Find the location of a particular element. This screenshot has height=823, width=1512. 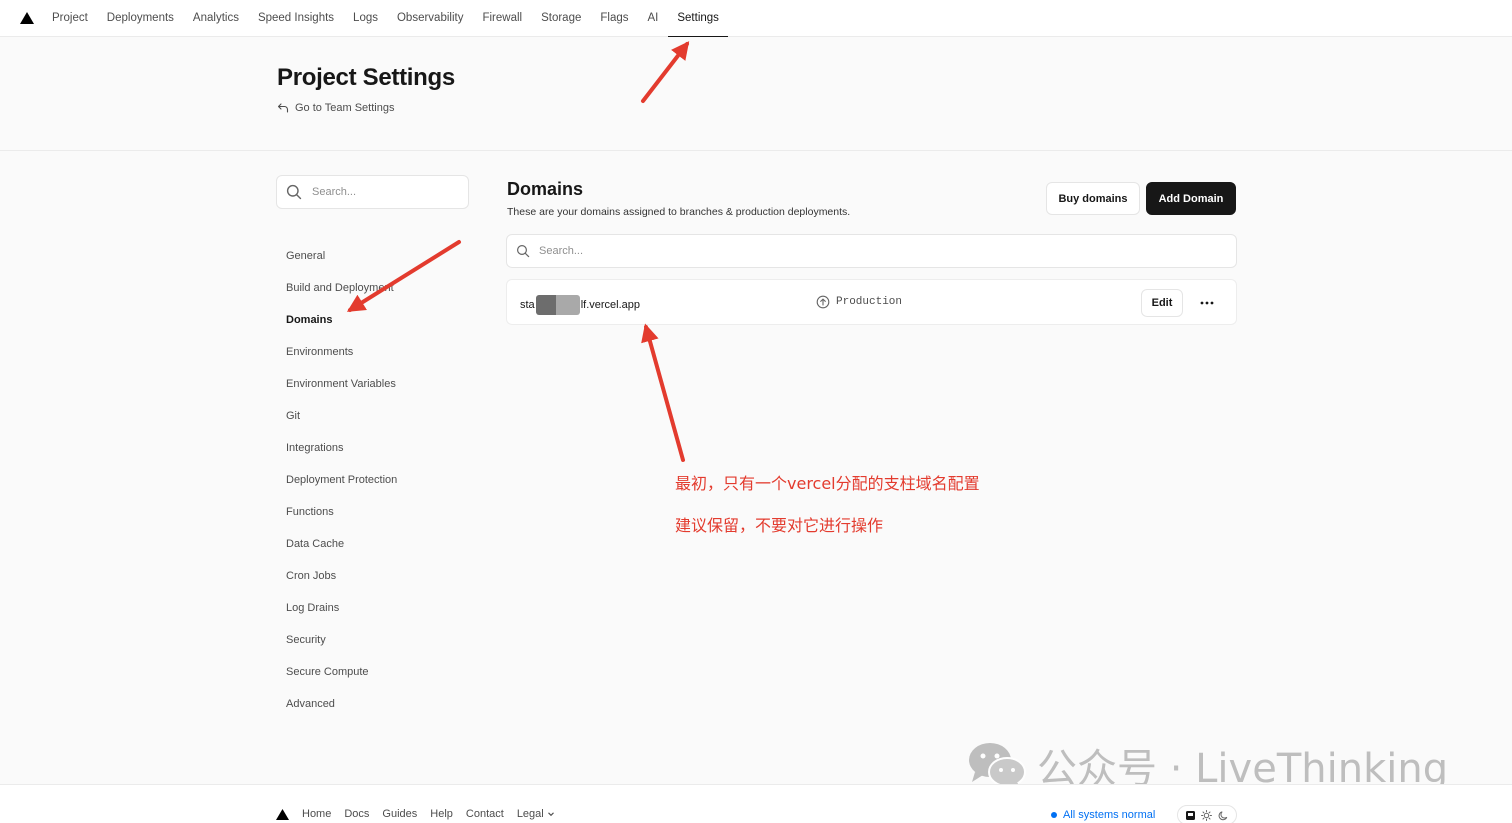

sidebar-item-cron-jobs: Cron Jobs is located at coordinates (341, 576).